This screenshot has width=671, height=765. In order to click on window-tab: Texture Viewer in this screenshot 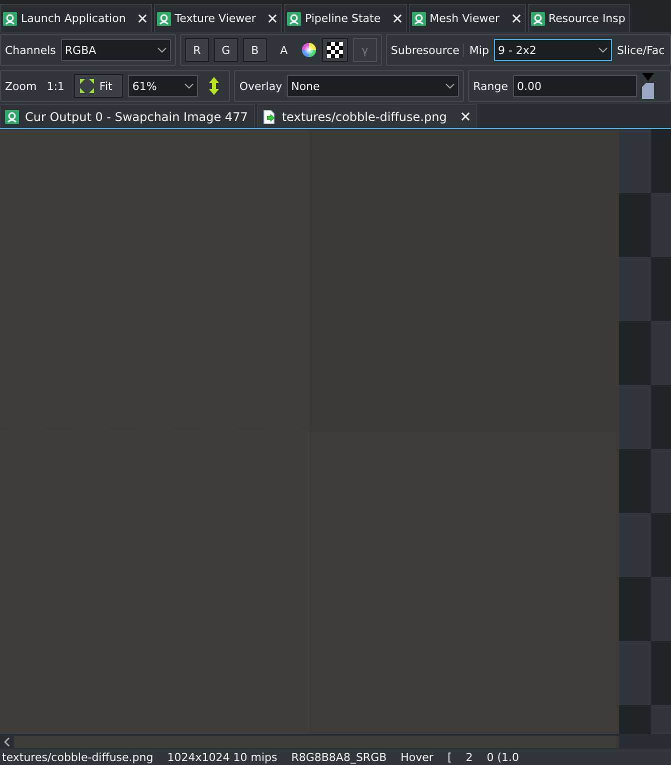, I will do `click(218, 18)`.